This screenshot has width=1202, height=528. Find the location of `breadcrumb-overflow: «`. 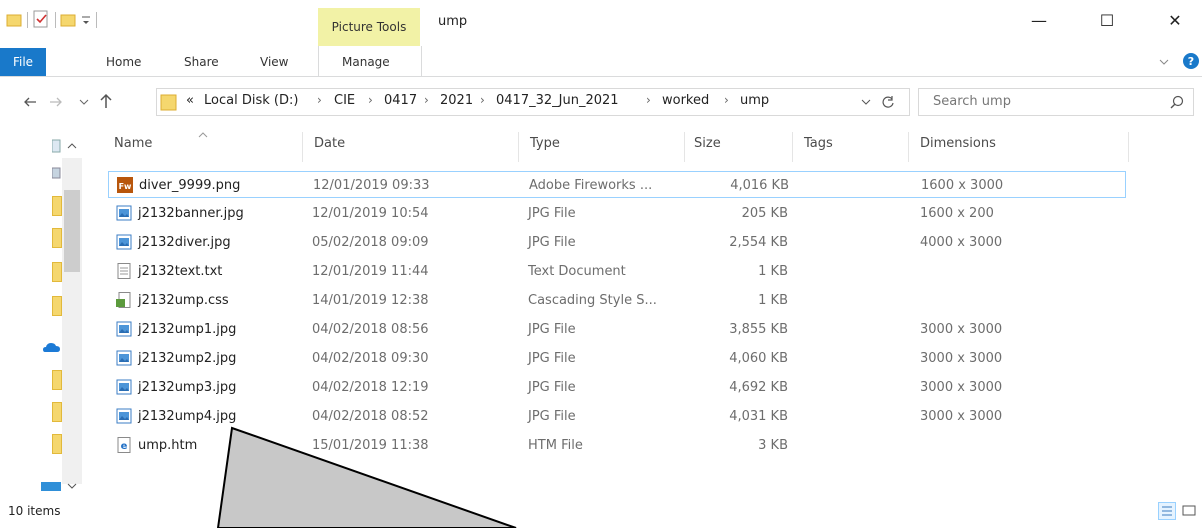

breadcrumb-overflow: « is located at coordinates (190, 100).